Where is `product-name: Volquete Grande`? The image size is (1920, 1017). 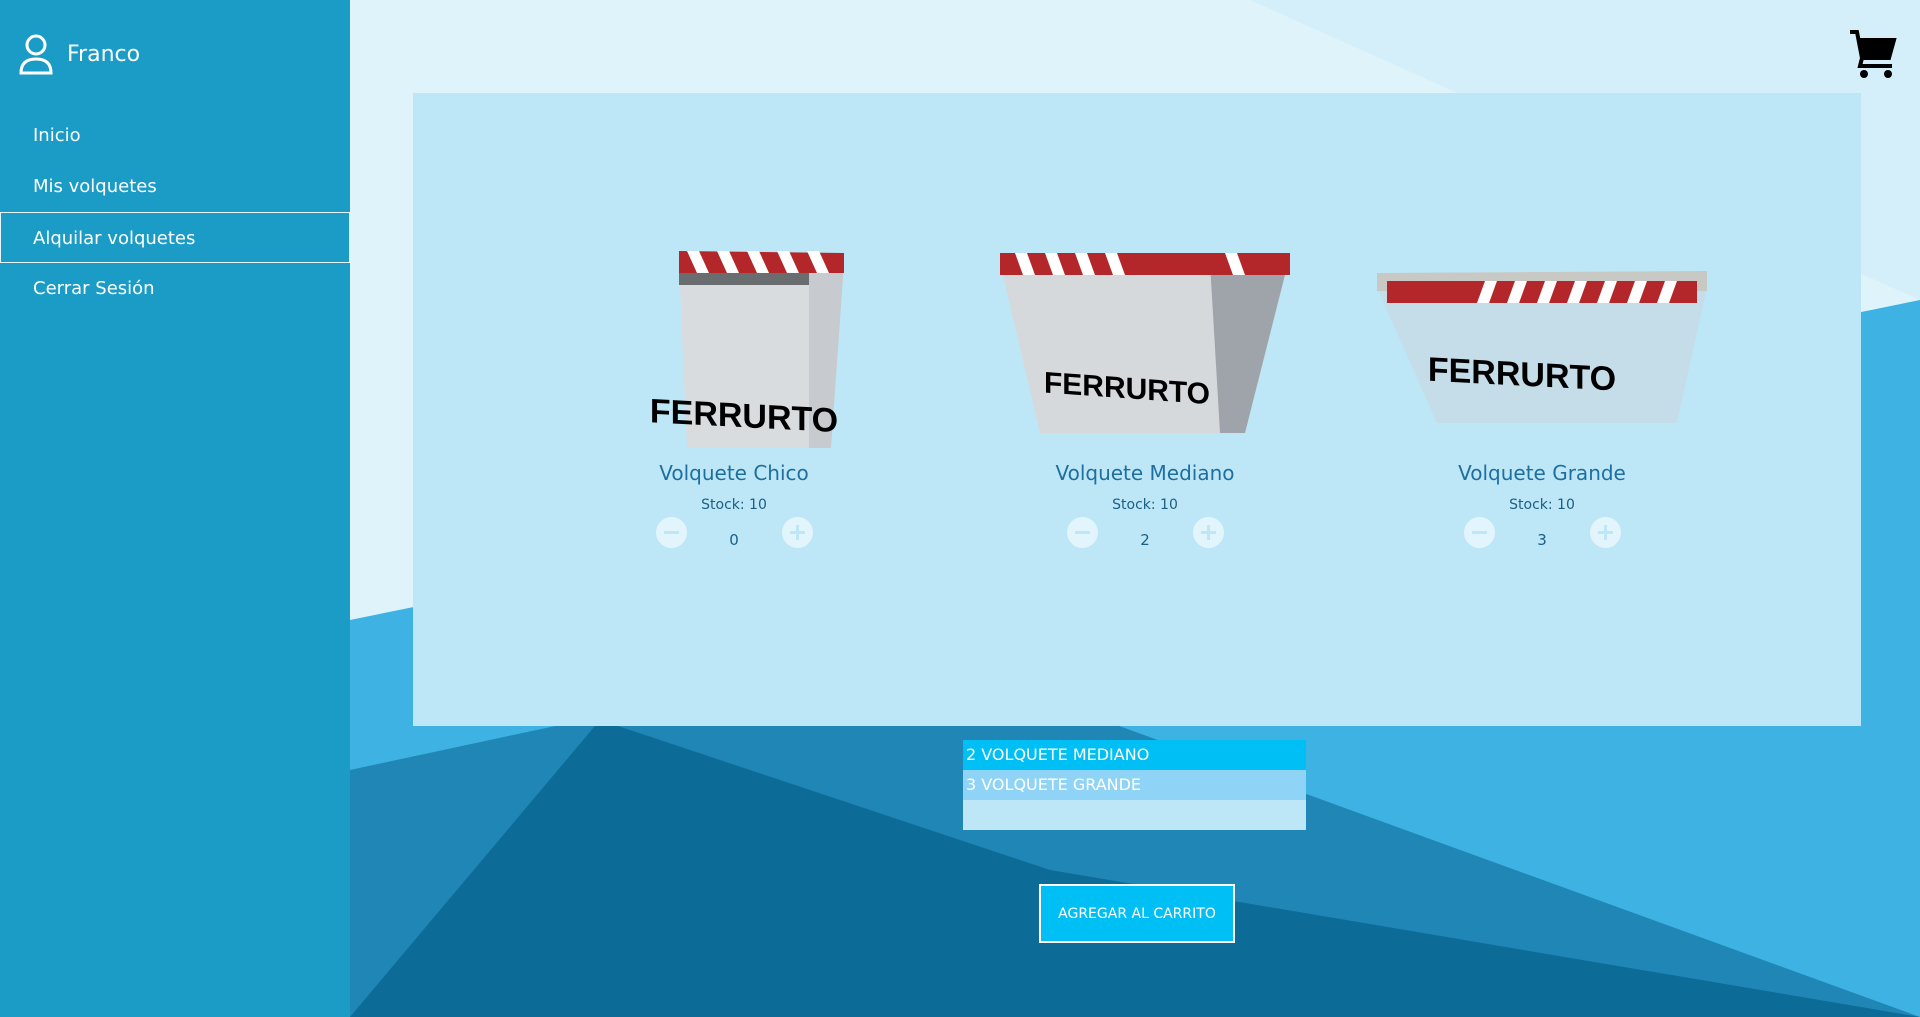 product-name: Volquete Grande is located at coordinates (1542, 473).